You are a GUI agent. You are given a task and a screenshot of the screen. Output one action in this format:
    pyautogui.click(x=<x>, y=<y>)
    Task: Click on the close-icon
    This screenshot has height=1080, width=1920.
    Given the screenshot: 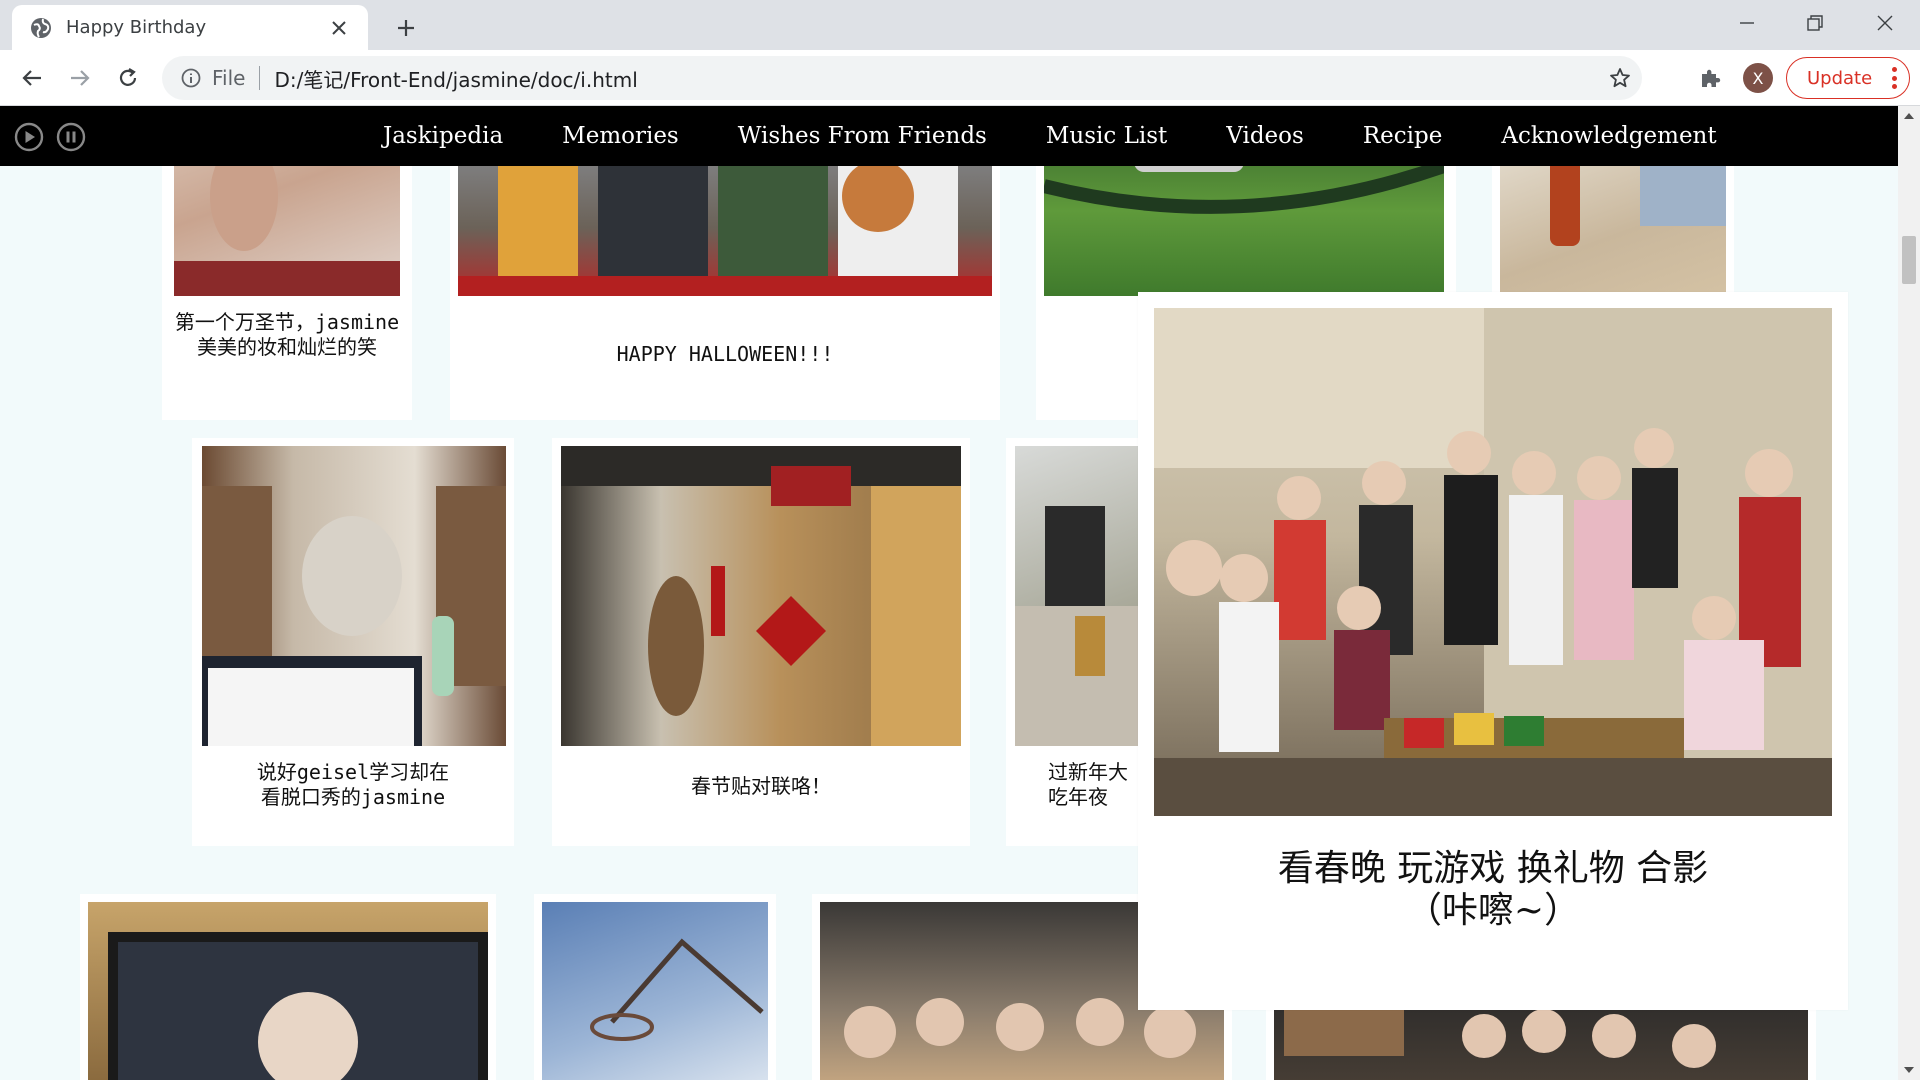 What is the action you would take?
    pyautogui.click(x=339, y=28)
    